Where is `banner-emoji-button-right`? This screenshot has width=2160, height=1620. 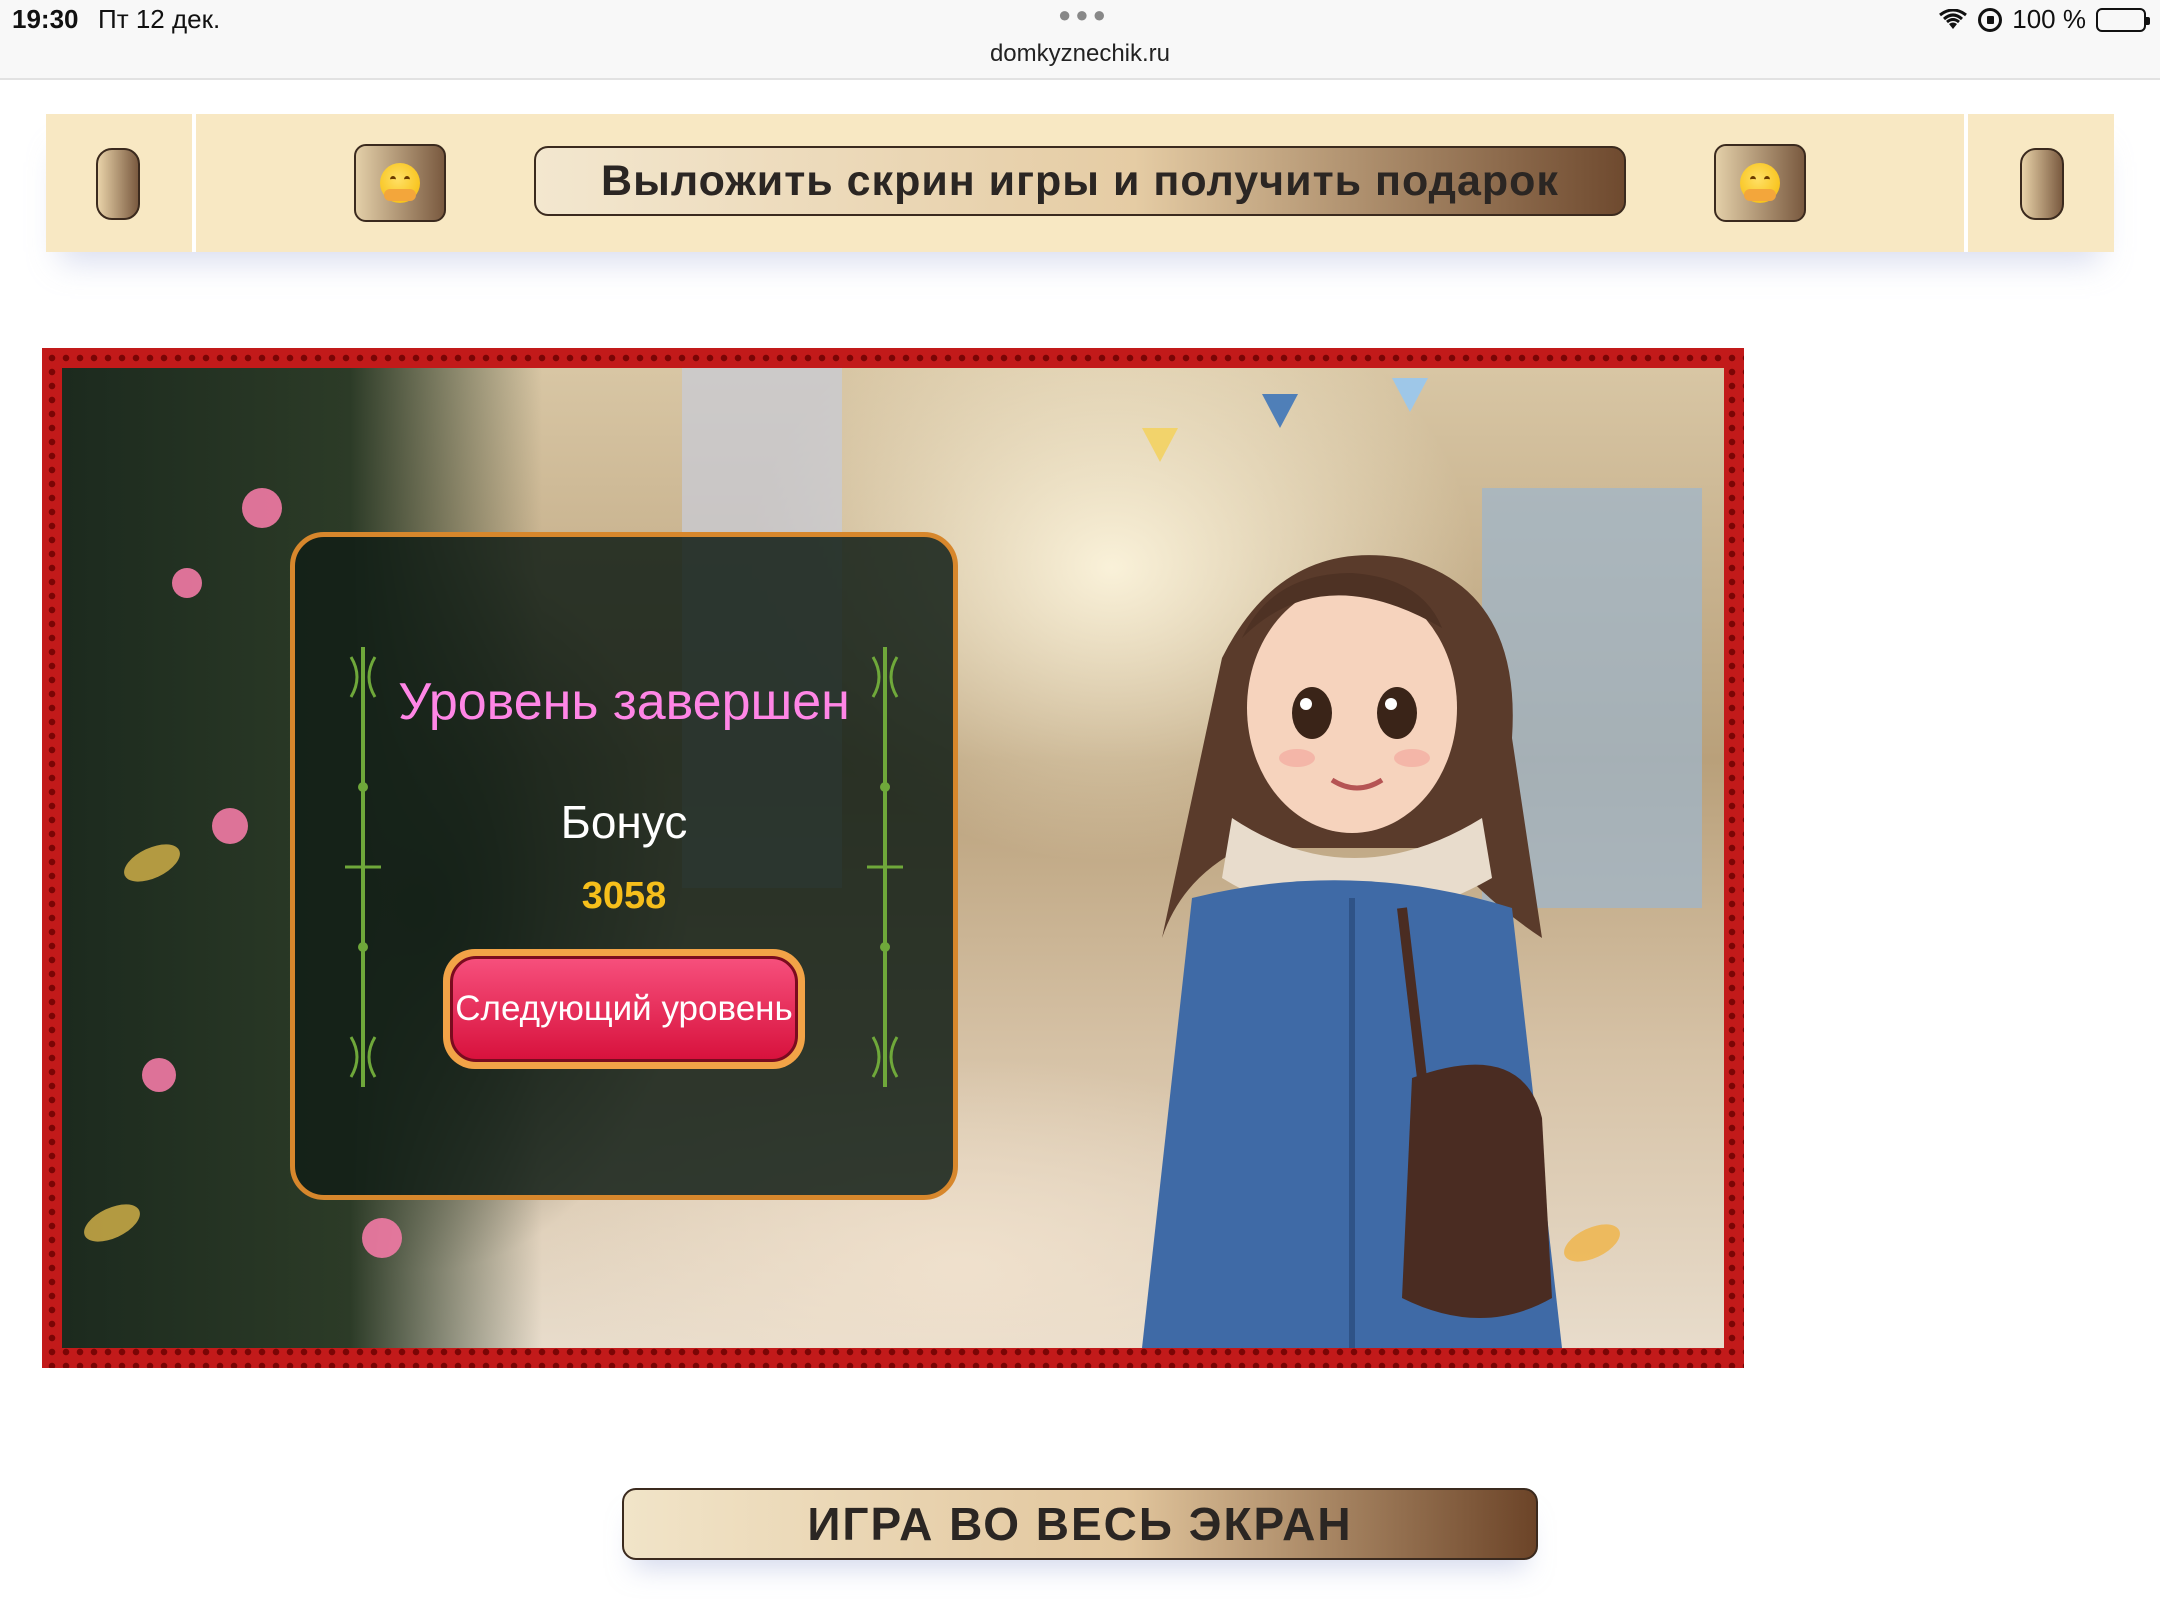 banner-emoji-button-right is located at coordinates (1760, 183).